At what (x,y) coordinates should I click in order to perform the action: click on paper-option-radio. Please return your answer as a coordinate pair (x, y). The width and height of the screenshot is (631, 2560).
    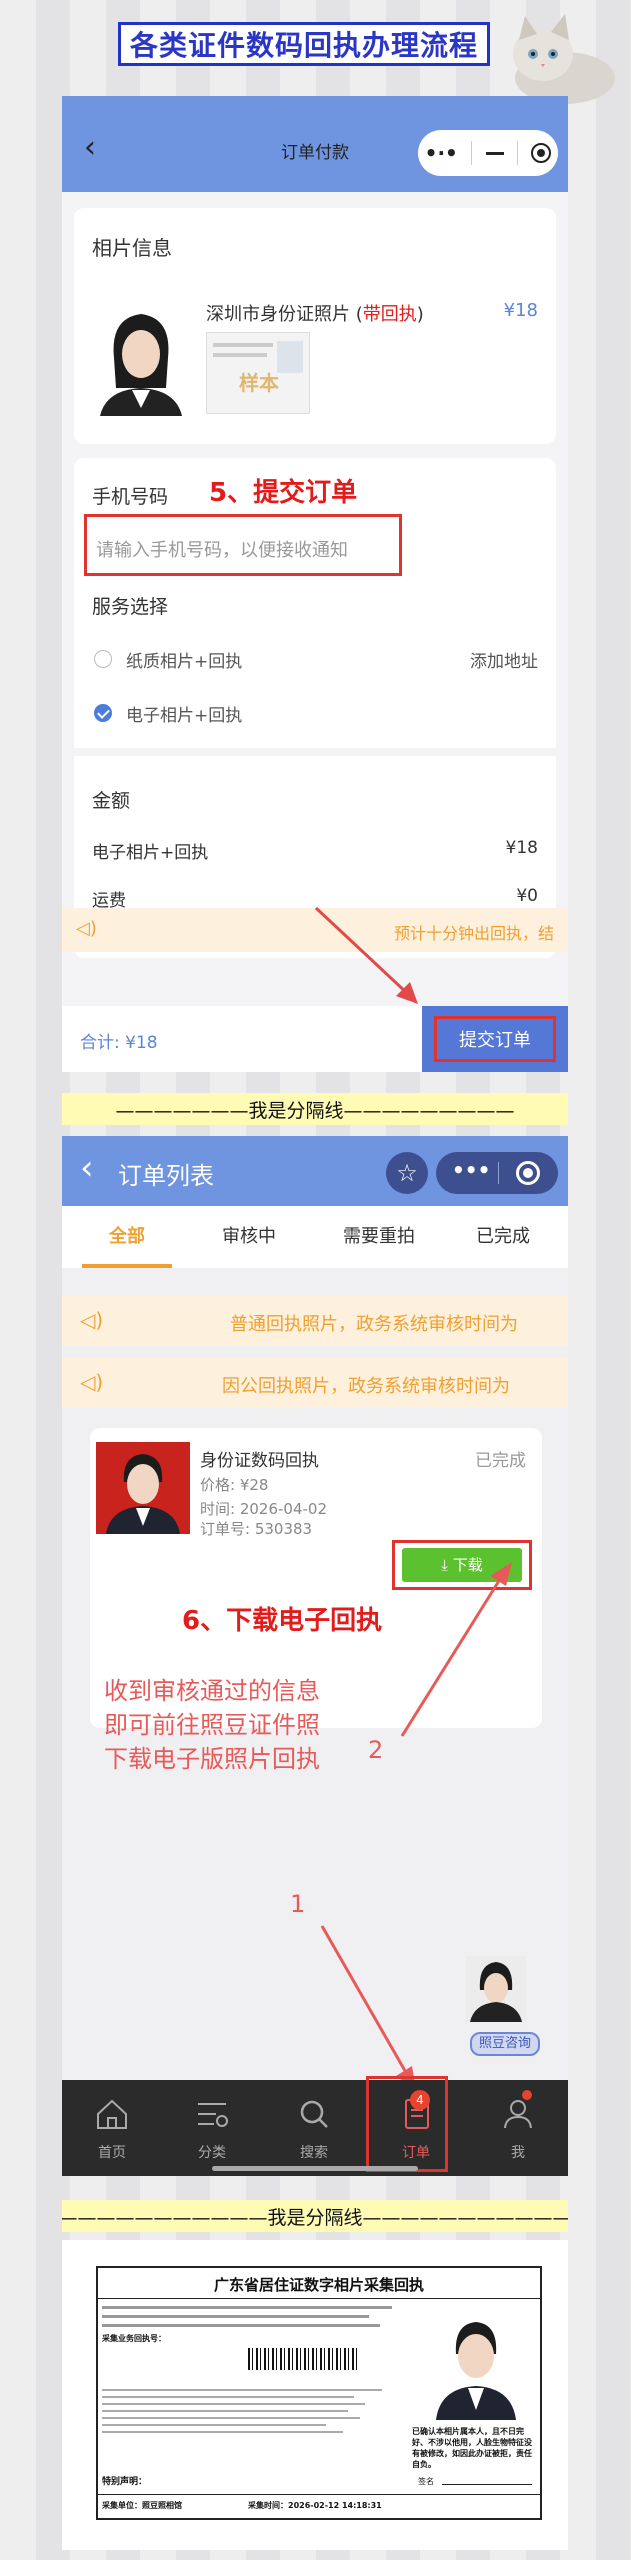
    Looking at the image, I should click on (103, 659).